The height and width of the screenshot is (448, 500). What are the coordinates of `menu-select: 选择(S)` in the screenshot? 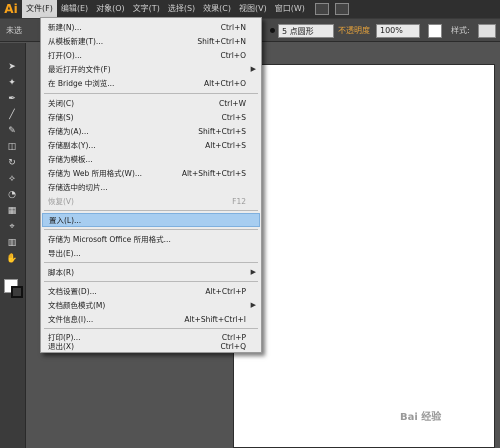 It's located at (181, 9).